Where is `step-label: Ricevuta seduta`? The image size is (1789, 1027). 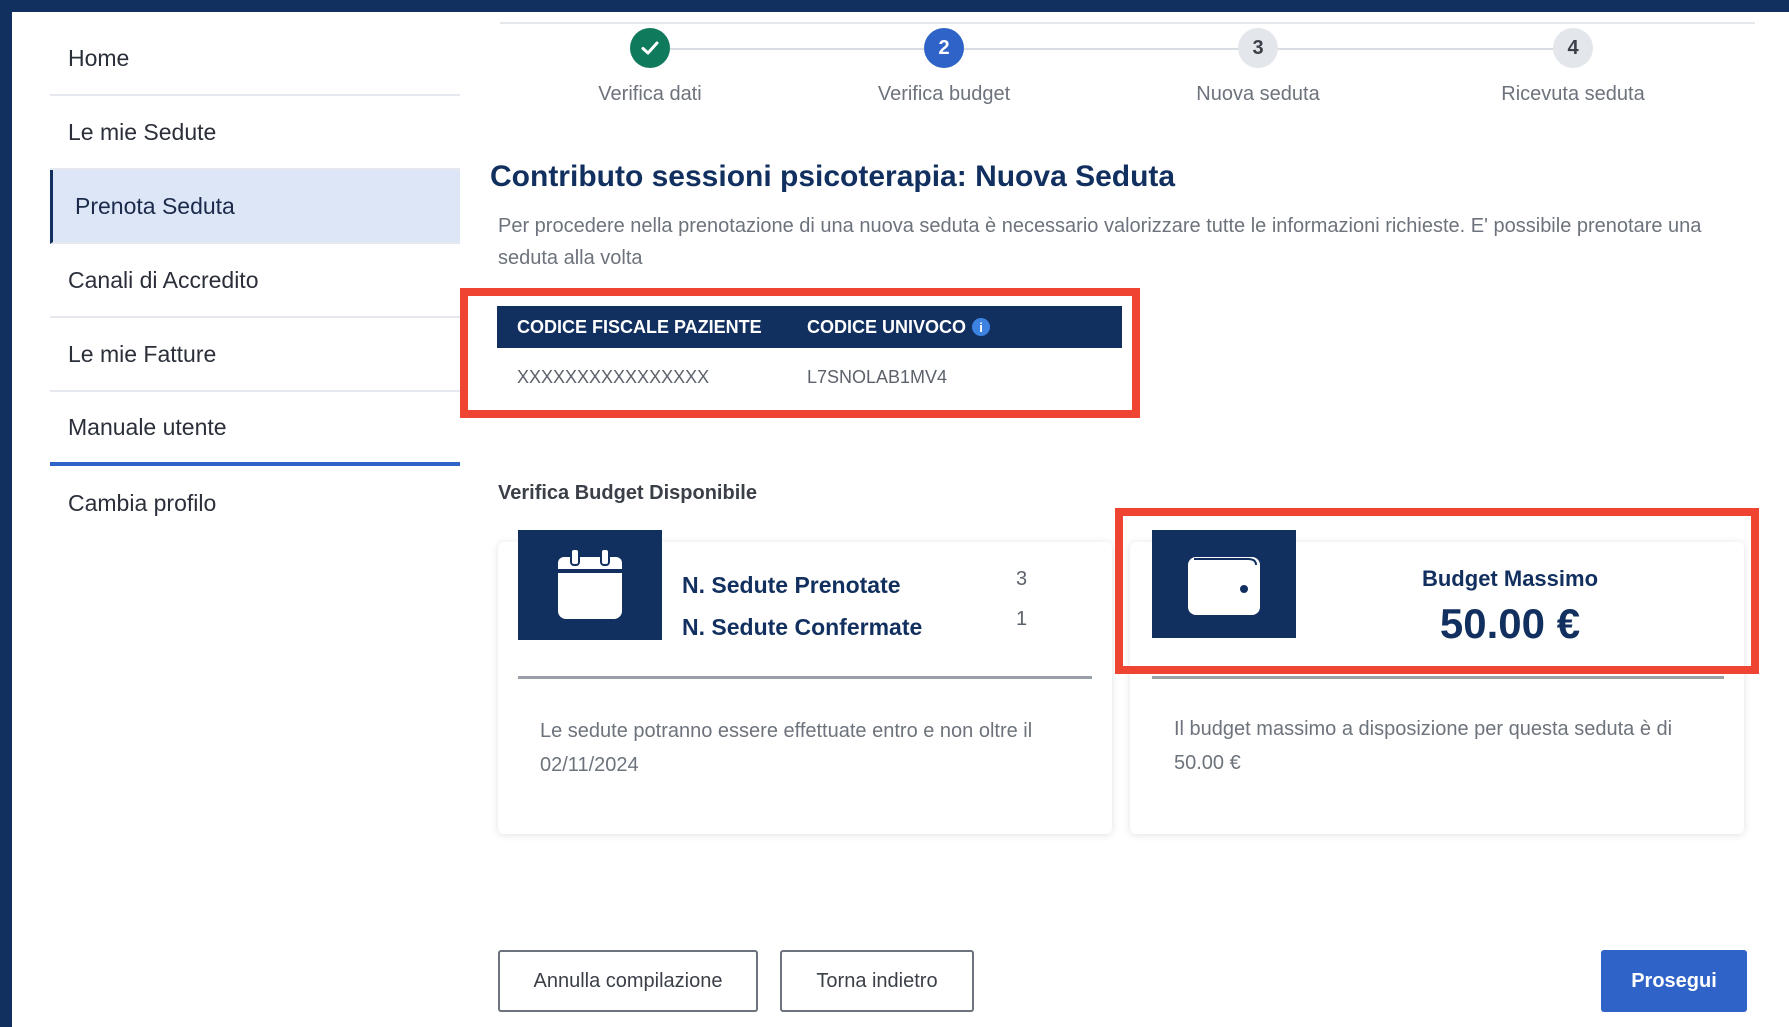
step-label: Ricevuta seduta is located at coordinates (1573, 94).